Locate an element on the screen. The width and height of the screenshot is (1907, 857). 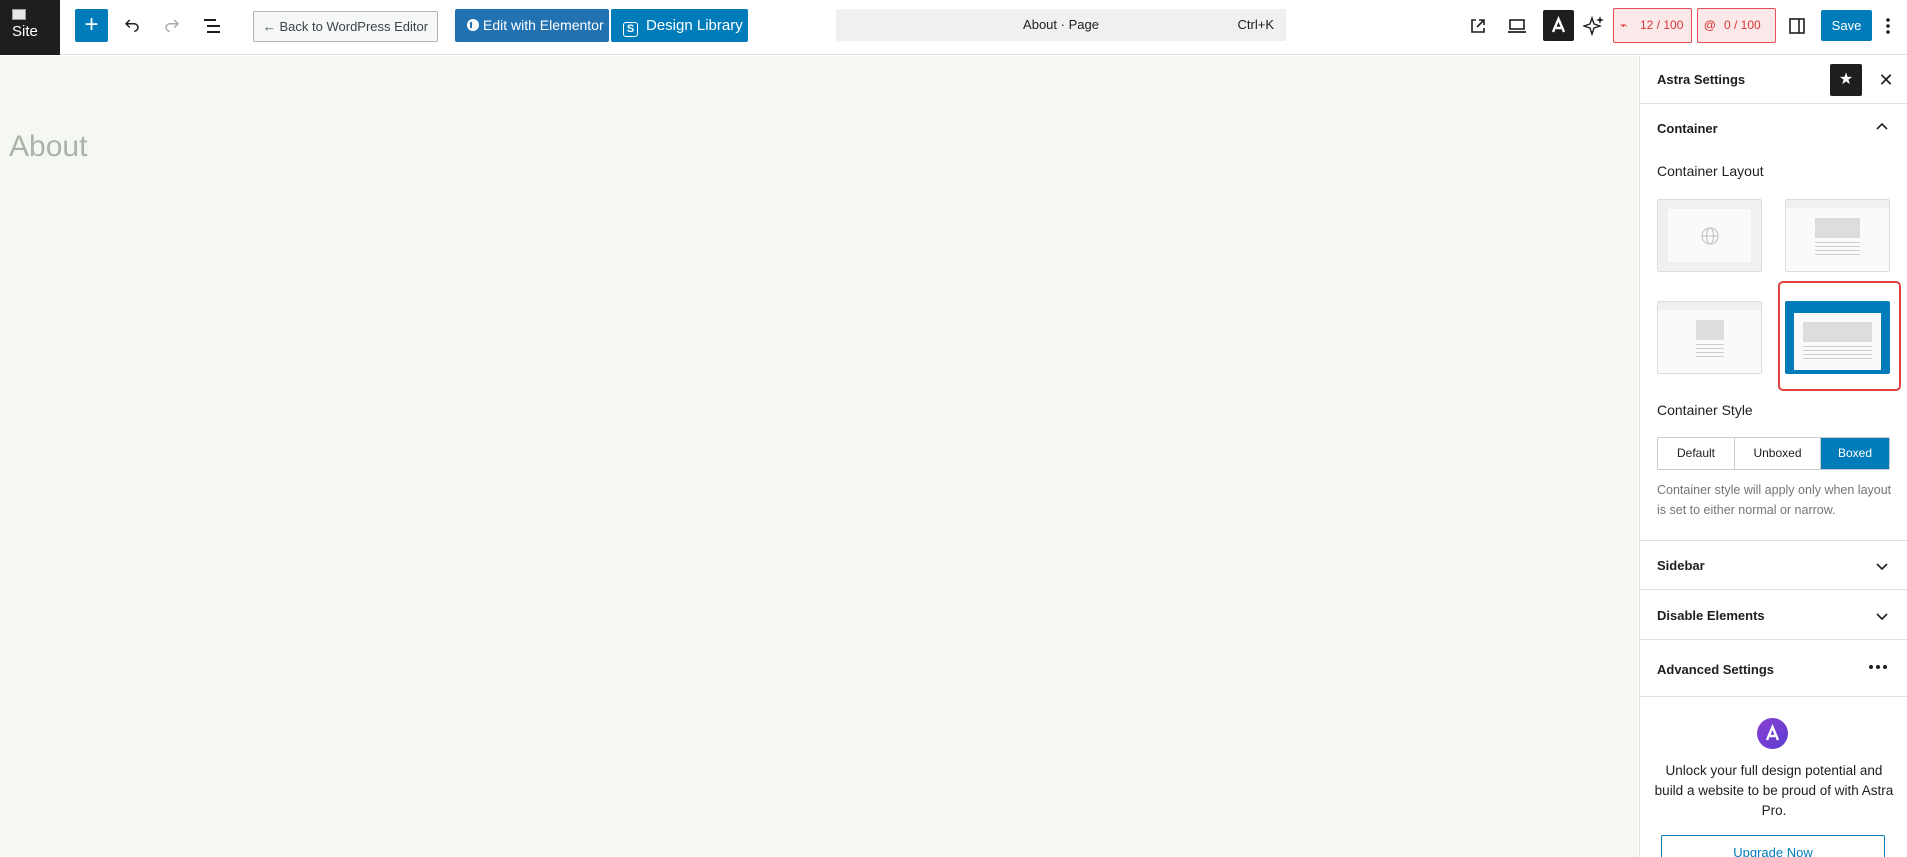
advanced-settings-panel-toggle: Advanced Settings is located at coordinates (1715, 669).